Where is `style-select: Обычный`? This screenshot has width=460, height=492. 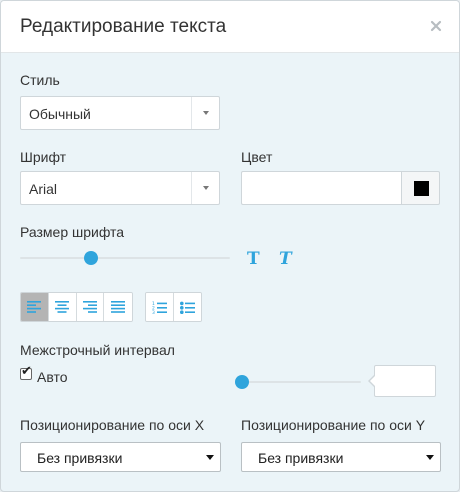 style-select: Обычный is located at coordinates (120, 113).